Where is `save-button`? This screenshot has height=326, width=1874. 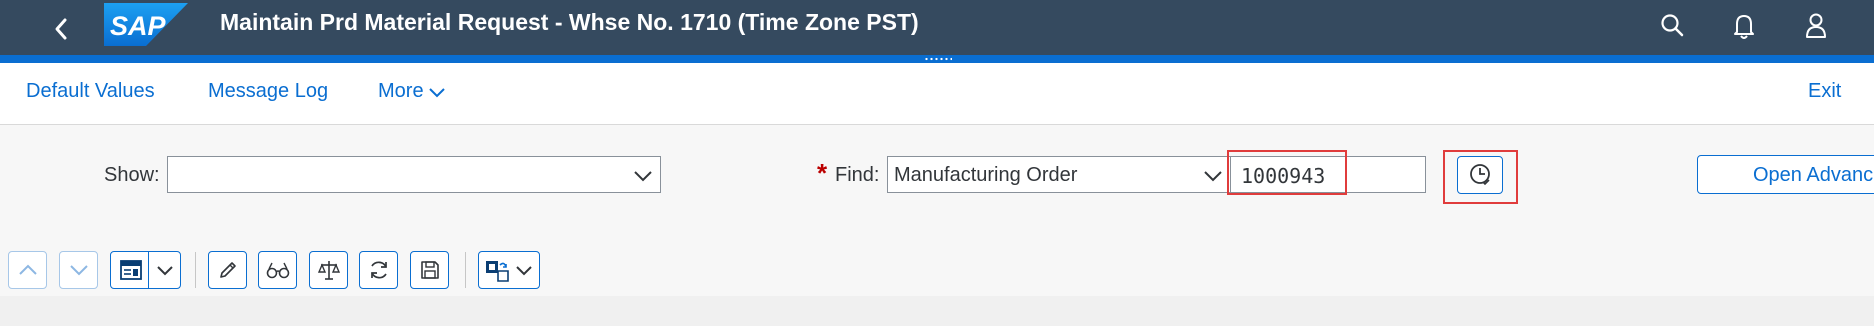
save-button is located at coordinates (429, 270).